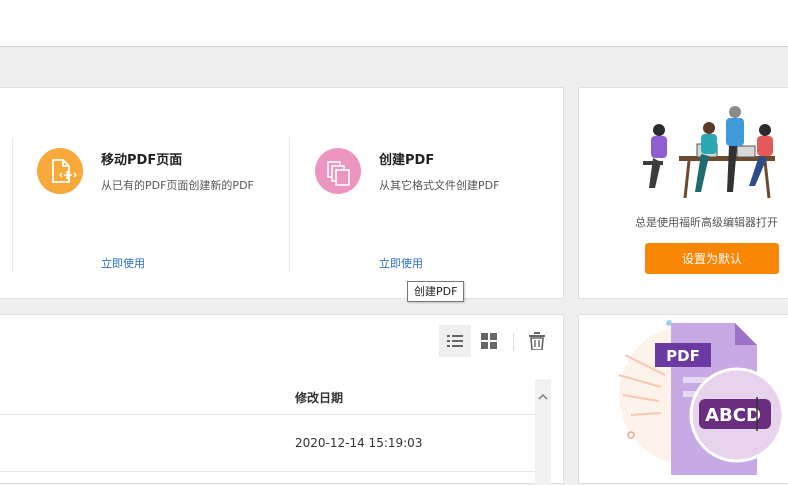 This screenshot has width=788, height=485. What do you see at coordinates (269, 414) in the screenshot?
I see `header-divider` at bounding box center [269, 414].